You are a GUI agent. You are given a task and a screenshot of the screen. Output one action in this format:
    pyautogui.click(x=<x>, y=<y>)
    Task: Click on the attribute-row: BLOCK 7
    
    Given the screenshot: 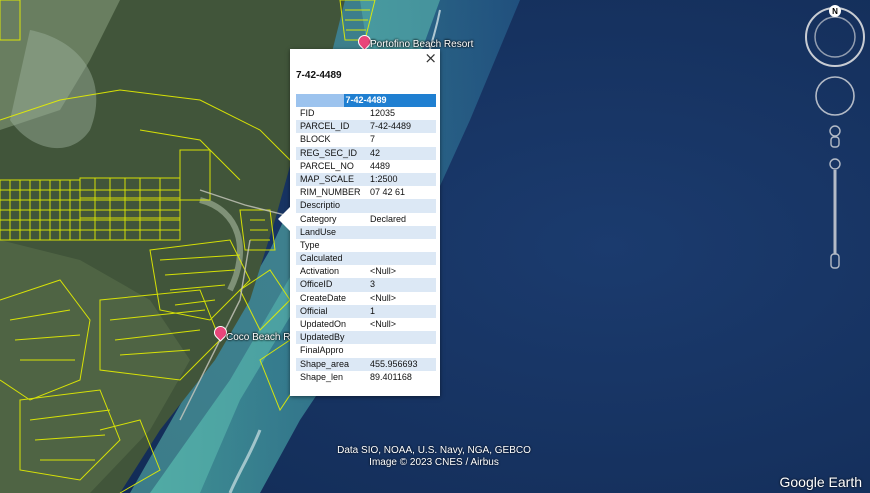 What is the action you would take?
    pyautogui.click(x=366, y=139)
    